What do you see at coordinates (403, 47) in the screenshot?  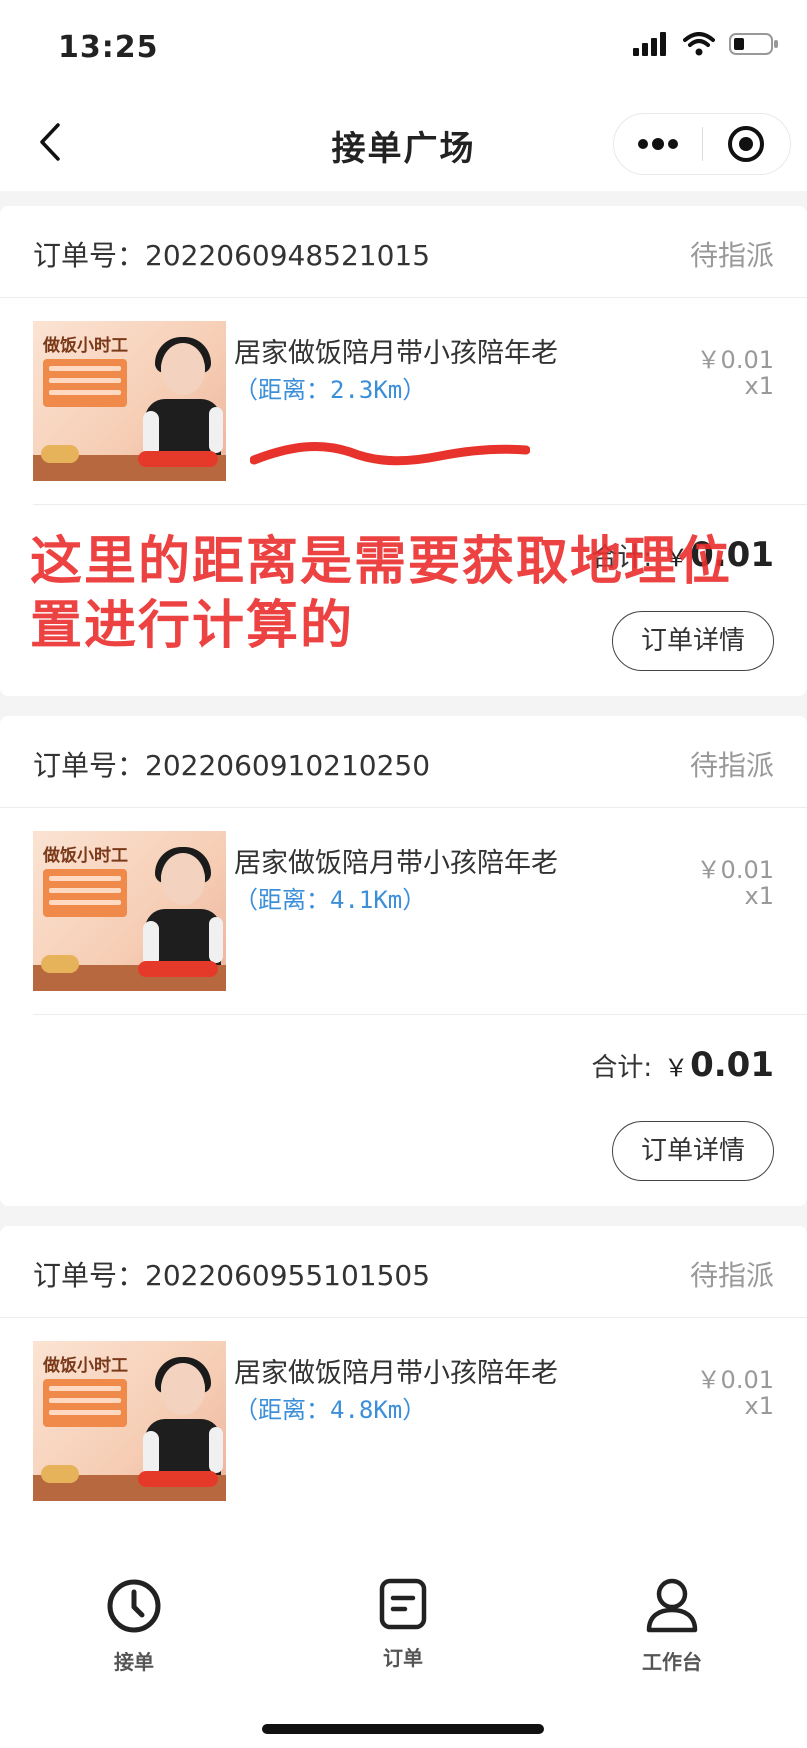 I see `status-bar: 13:25` at bounding box center [403, 47].